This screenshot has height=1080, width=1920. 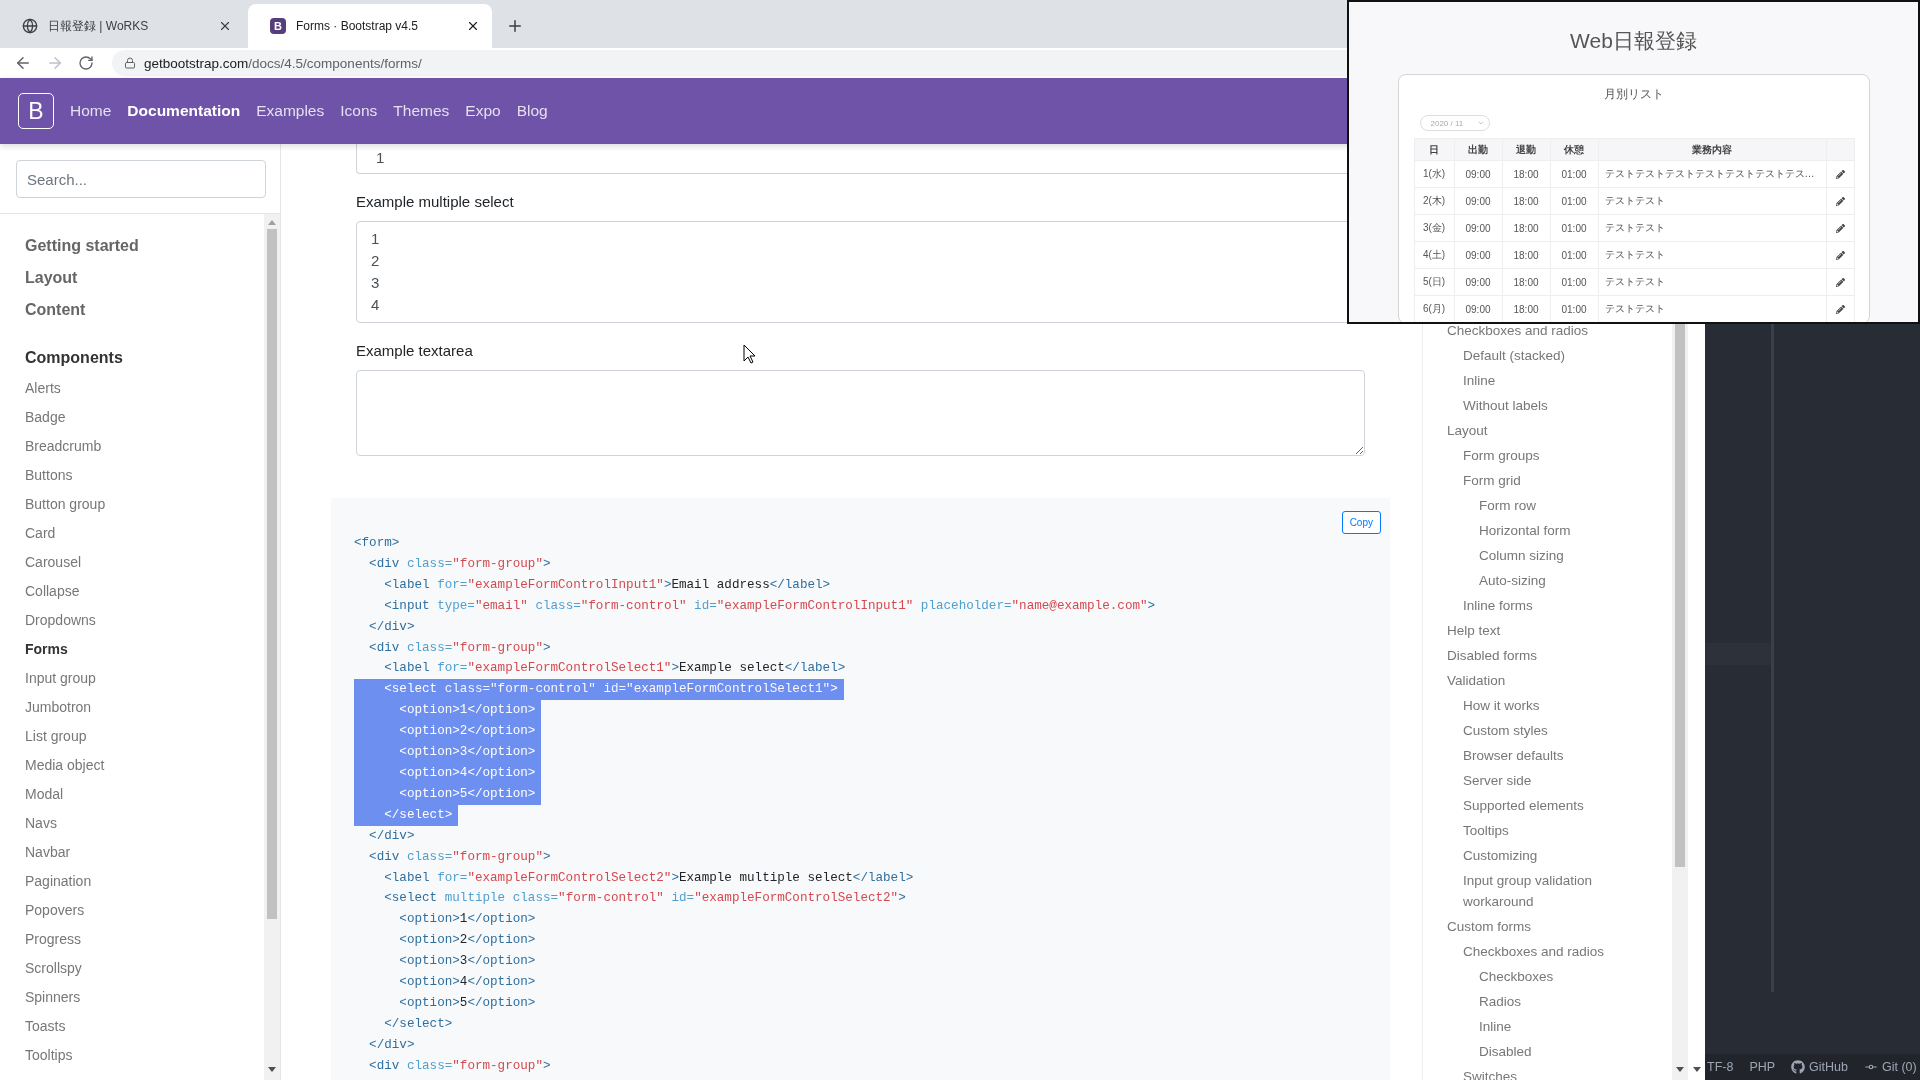 What do you see at coordinates (1720, 1067) in the screenshot?
I see `status-item: TF-8` at bounding box center [1720, 1067].